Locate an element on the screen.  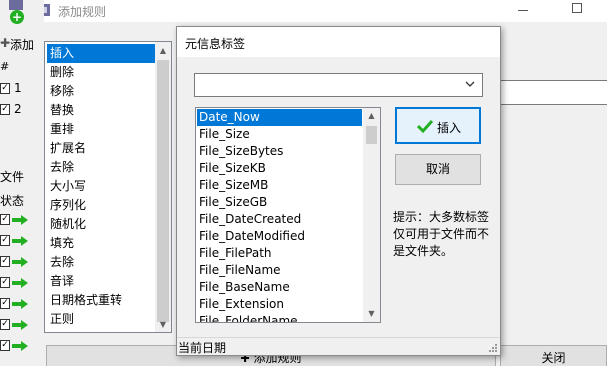
dialog-titlebar: 元信息标签 is located at coordinates (338, 42).